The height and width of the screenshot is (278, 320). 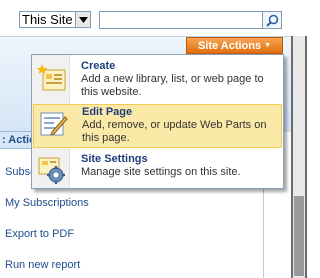 What do you see at coordinates (39, 234) in the screenshot?
I see `nav-link-export-pdf: Export to PDF` at bounding box center [39, 234].